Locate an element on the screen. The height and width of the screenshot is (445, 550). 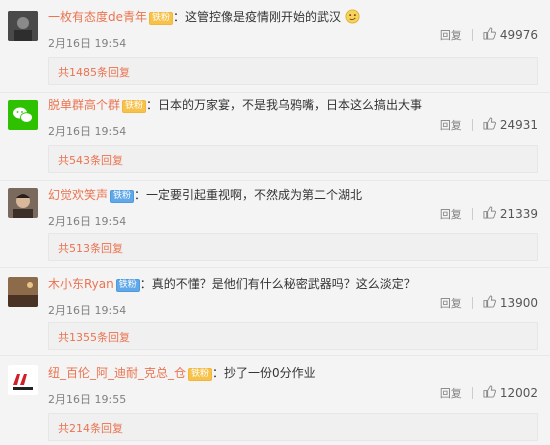
username: 脱单群高个群 is located at coordinates (84, 105).